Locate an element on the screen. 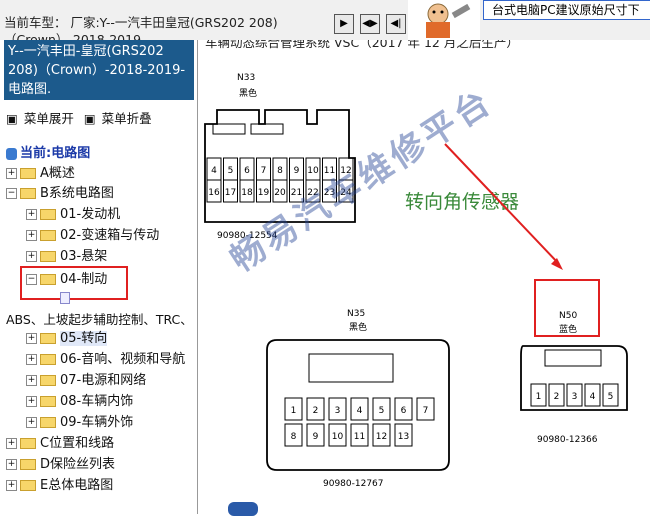 The height and width of the screenshot is (516, 650). pointer-arrow-head is located at coordinates (557, 264).